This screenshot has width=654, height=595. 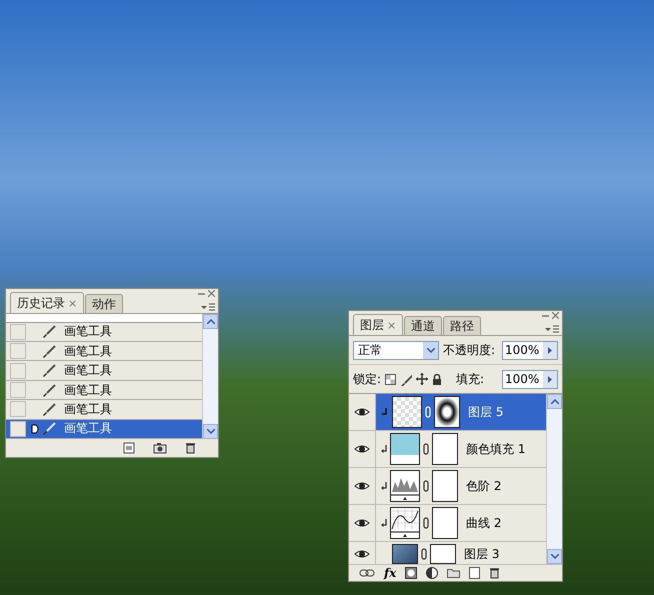 I want to click on fill-label: 填充:, so click(x=470, y=379).